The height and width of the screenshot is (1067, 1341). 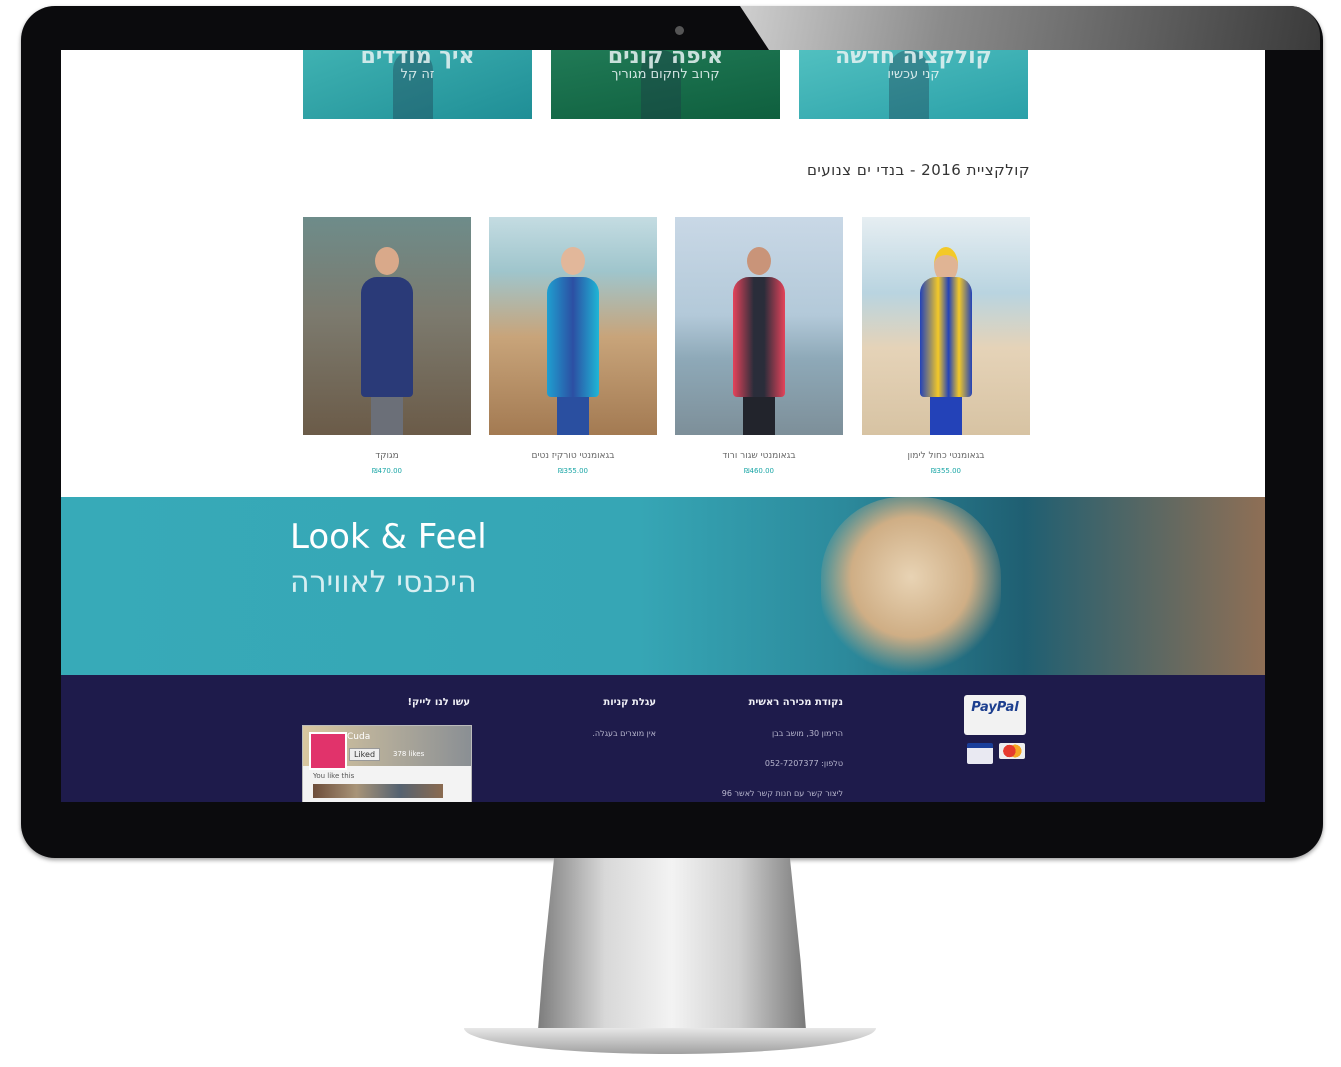 I want to click on facebook-like-button: Liked, so click(x=365, y=754).